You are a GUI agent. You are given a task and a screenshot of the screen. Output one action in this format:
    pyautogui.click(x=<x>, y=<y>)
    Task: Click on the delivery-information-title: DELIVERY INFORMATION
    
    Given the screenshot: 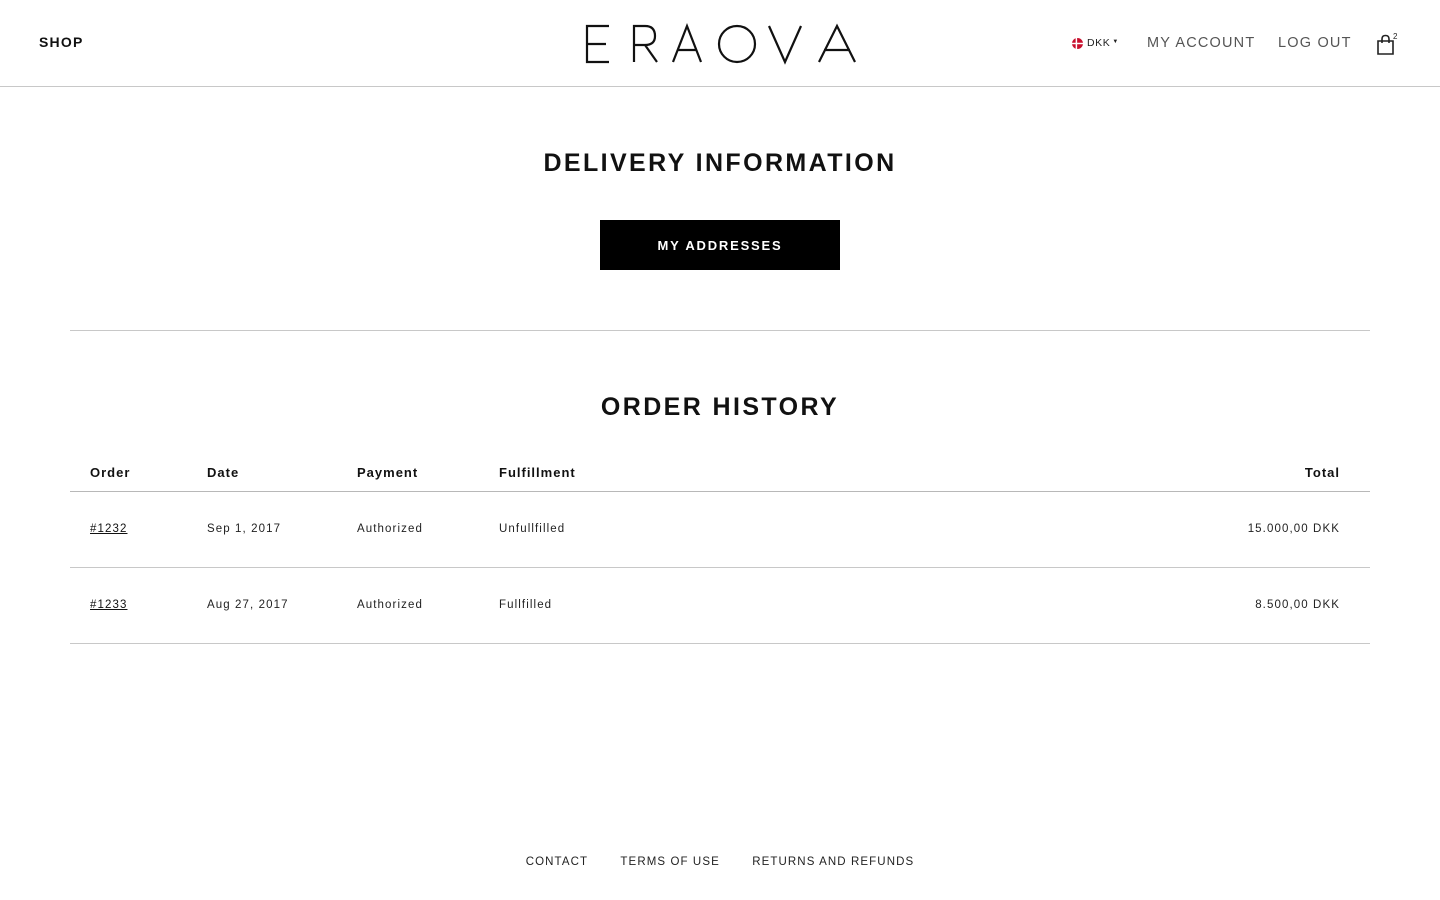 What is the action you would take?
    pyautogui.click(x=720, y=163)
    